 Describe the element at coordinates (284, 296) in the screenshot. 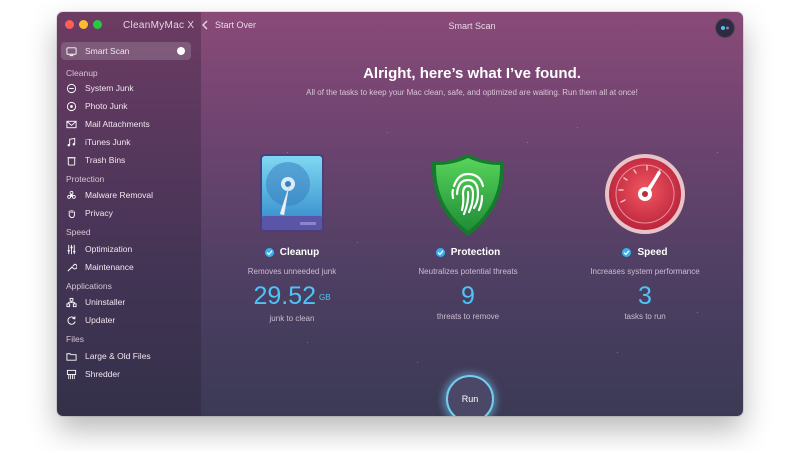

I see `card-value-number: 29.52` at that location.